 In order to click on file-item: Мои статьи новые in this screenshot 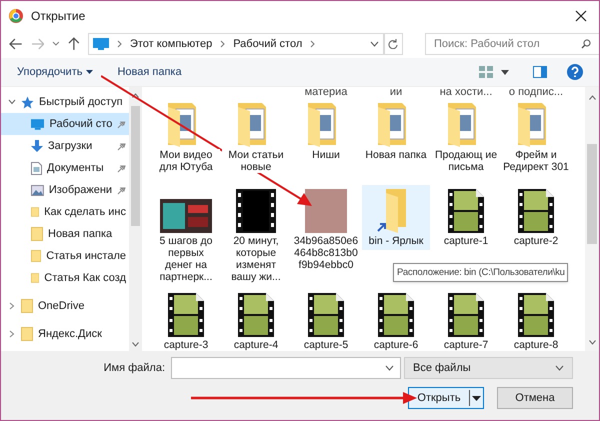, I will do `click(256, 137)`.